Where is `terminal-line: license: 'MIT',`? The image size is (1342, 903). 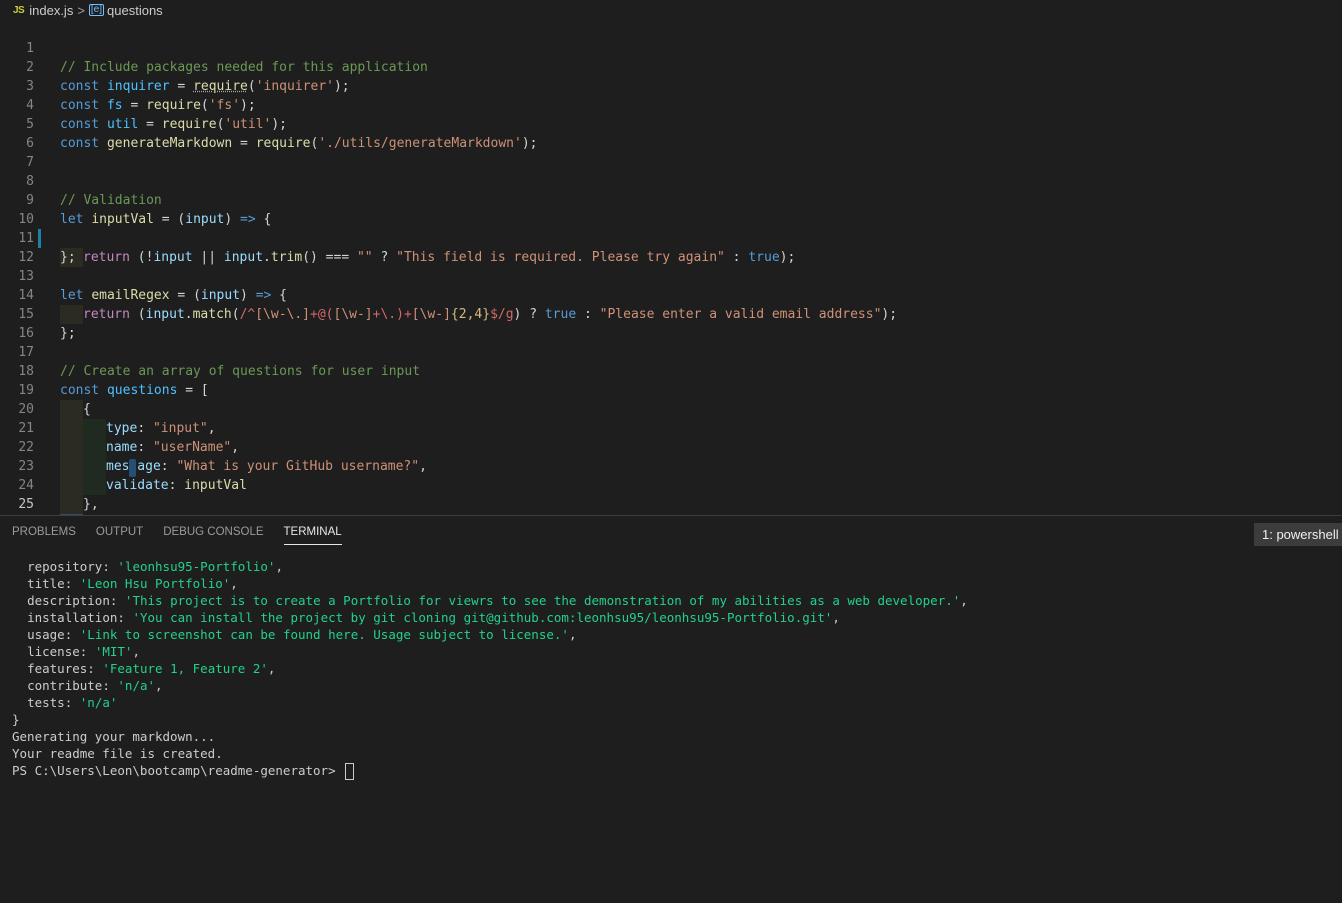
terminal-line: license: 'MIT', is located at coordinates (83, 651).